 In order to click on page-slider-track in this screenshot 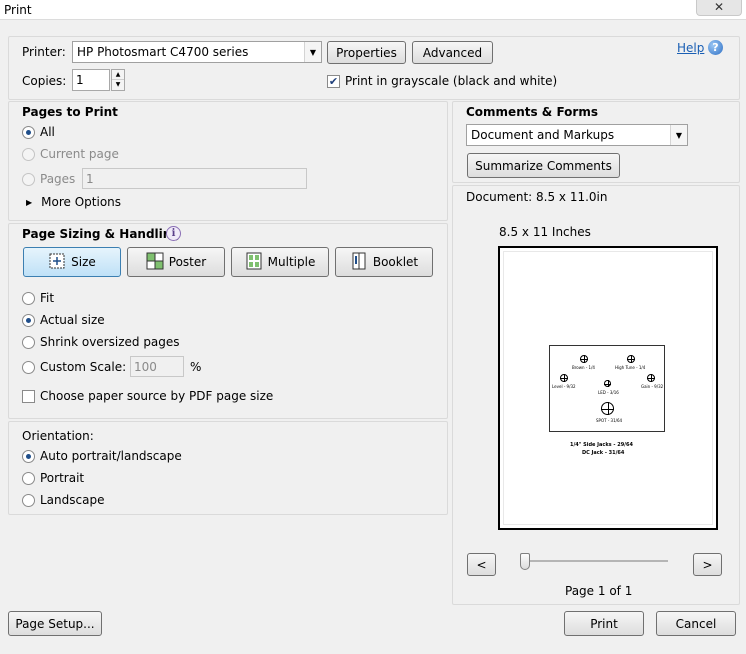, I will do `click(594, 561)`.